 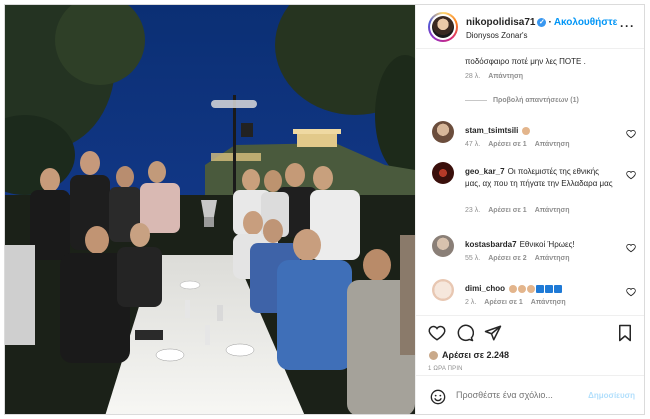 I want to click on comment-time: 47 λ., so click(x=473, y=144).